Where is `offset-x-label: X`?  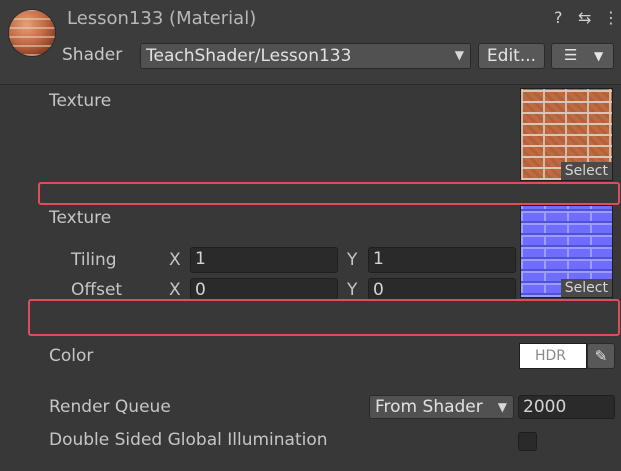
offset-x-label: X is located at coordinates (175, 290).